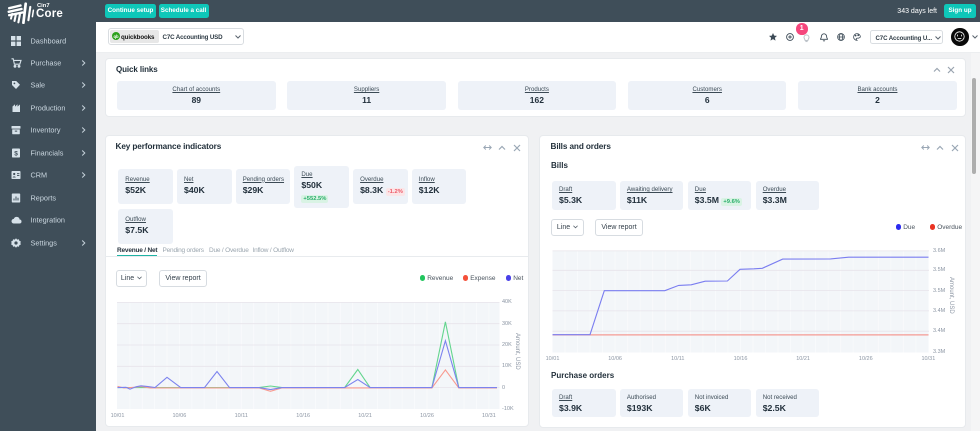 This screenshot has width=980, height=431. Describe the element at coordinates (116, 36) in the screenshot. I see `svg-text: qb` at that location.